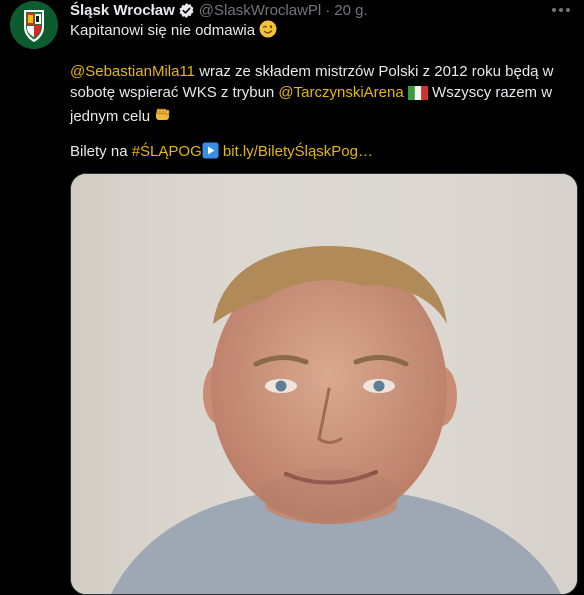 The width and height of the screenshot is (584, 595). Describe the element at coordinates (268, 32) in the screenshot. I see `winking-face-emoji` at that location.